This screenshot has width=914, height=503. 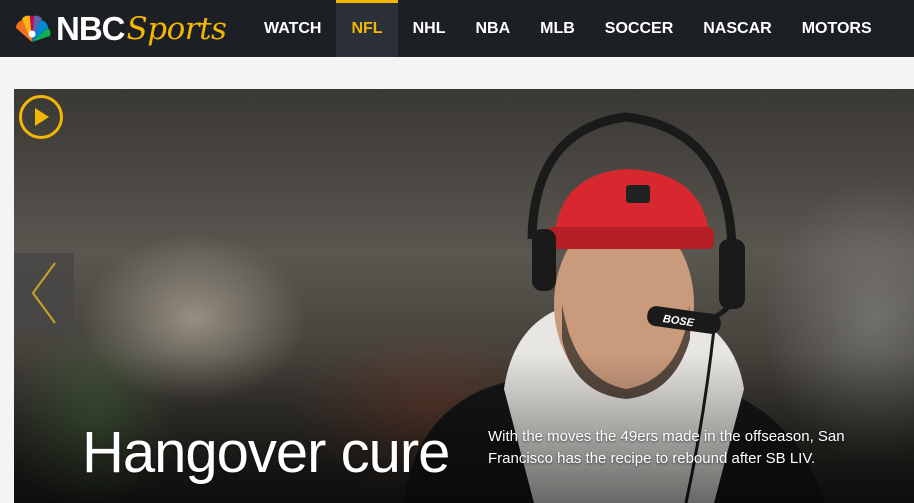 I want to click on nav-item-nhl: NHL, so click(x=429, y=28).